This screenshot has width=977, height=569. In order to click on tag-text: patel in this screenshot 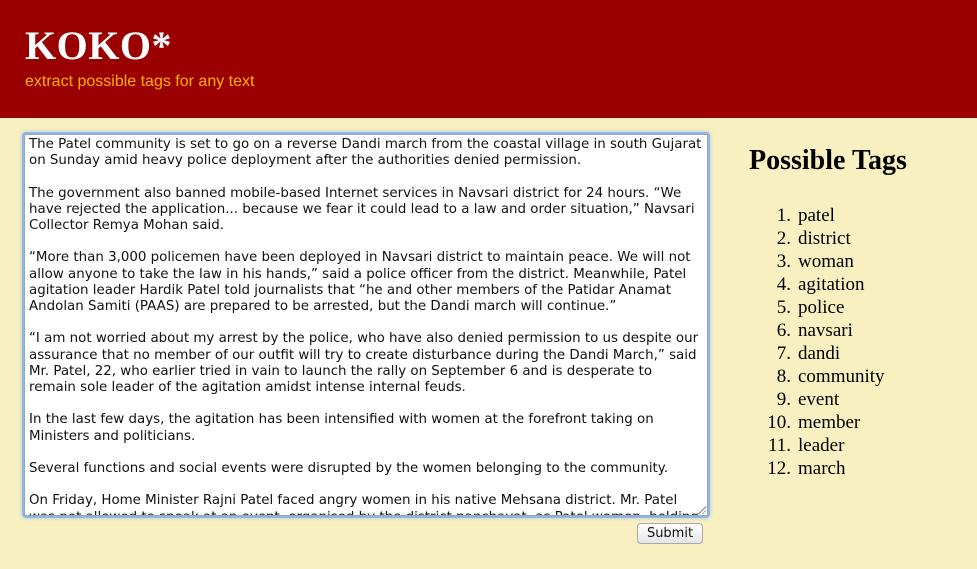, I will do `click(816, 215)`.